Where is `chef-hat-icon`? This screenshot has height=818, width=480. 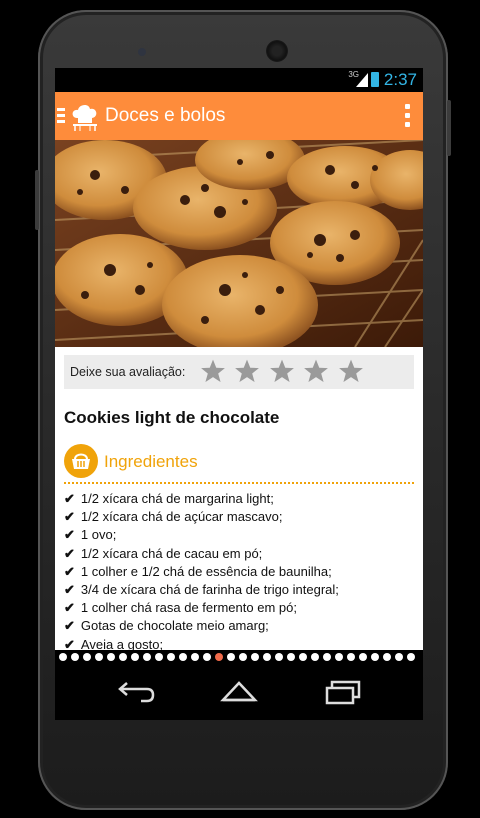 chef-hat-icon is located at coordinates (84, 117).